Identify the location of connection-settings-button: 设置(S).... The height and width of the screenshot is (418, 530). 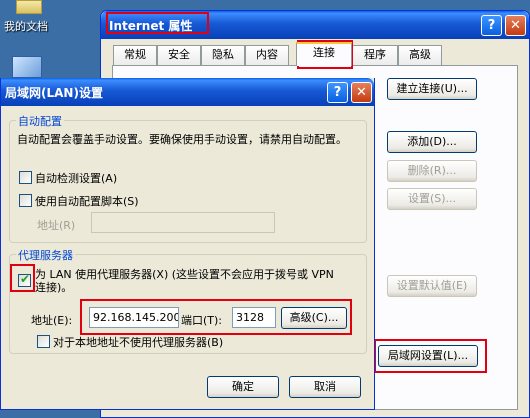
(432, 199).